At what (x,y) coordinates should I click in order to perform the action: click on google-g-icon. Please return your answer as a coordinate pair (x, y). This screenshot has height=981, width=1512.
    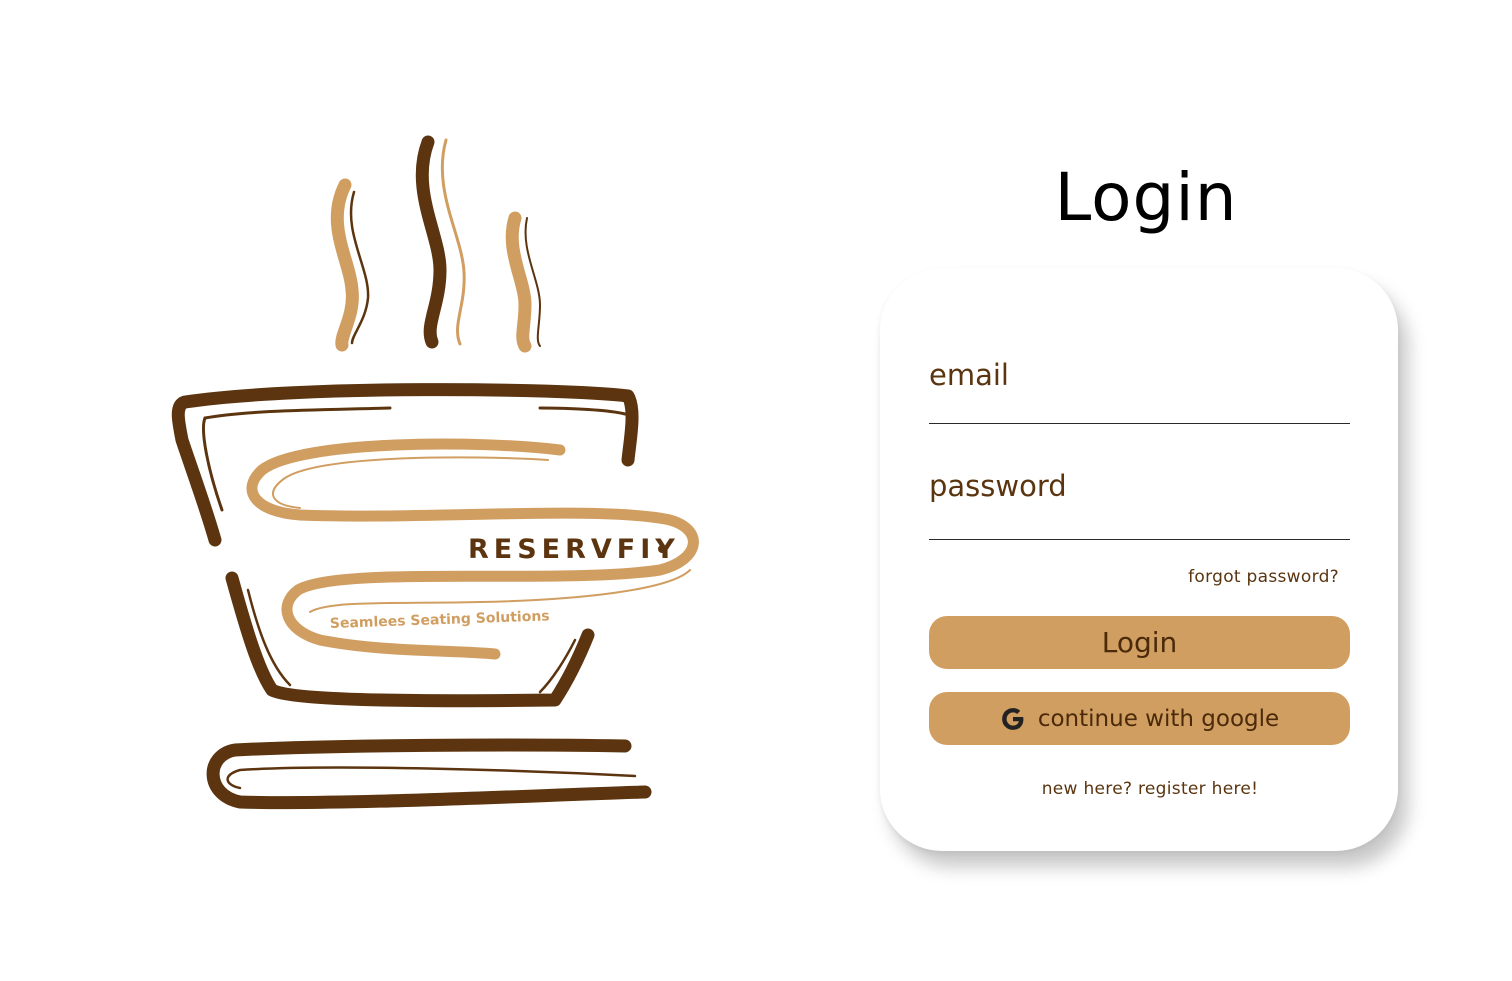
    Looking at the image, I should click on (1013, 719).